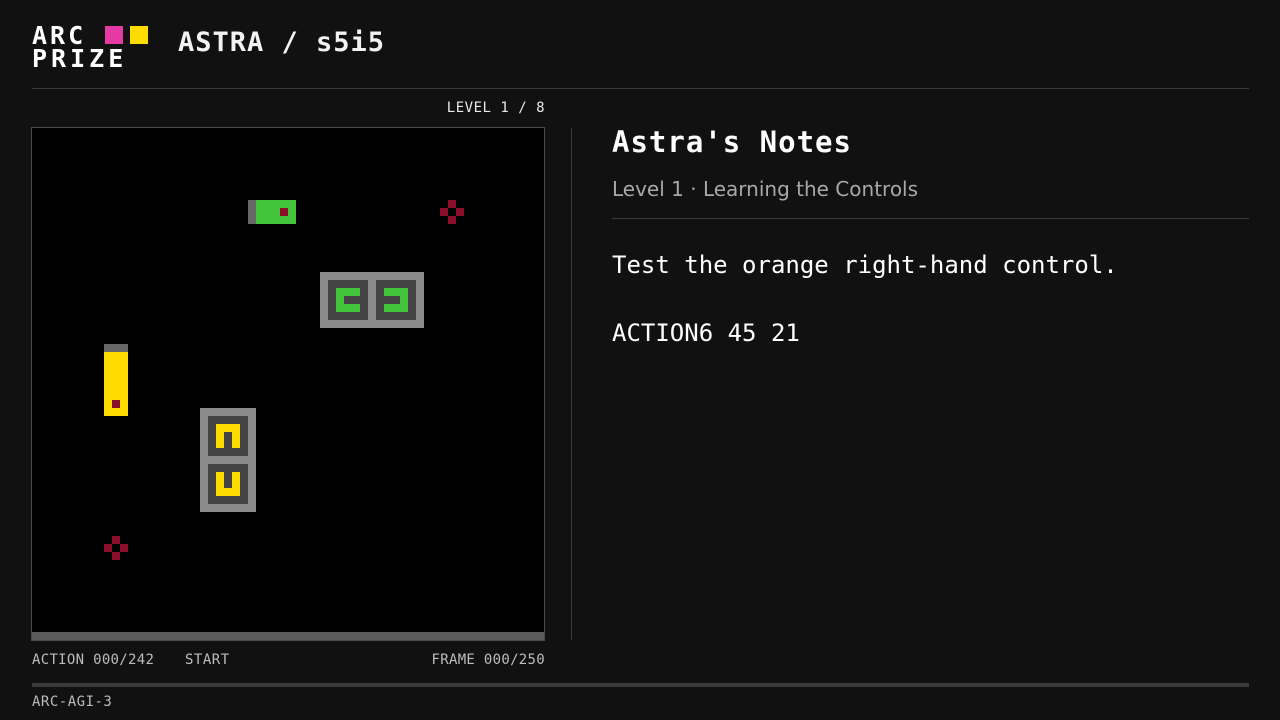 This screenshot has width=1280, height=720. What do you see at coordinates (80, 58) in the screenshot?
I see `logo-line-2: PRIZE` at bounding box center [80, 58].